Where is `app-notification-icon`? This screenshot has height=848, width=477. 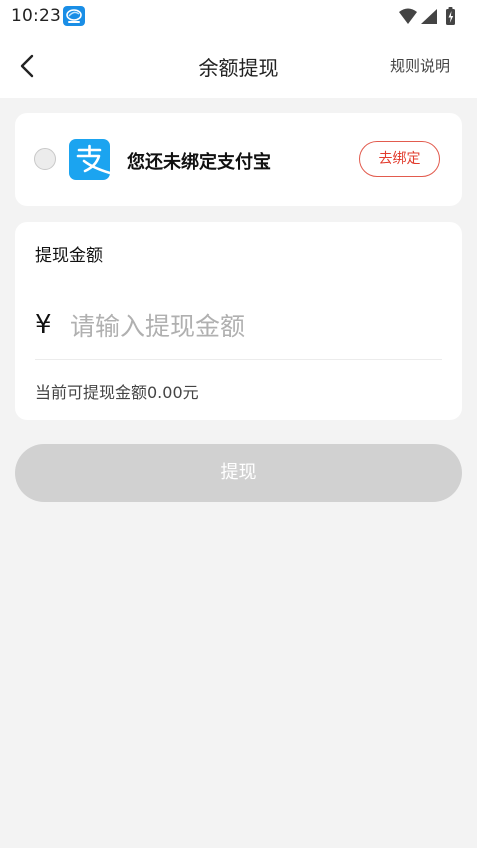
app-notification-icon is located at coordinates (74, 16).